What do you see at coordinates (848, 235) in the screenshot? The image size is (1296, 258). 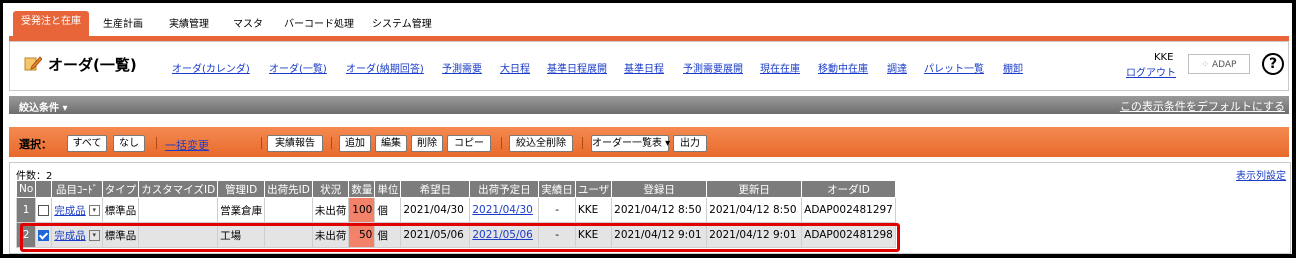 I see `order-id-cell: ADAP002481298` at bounding box center [848, 235].